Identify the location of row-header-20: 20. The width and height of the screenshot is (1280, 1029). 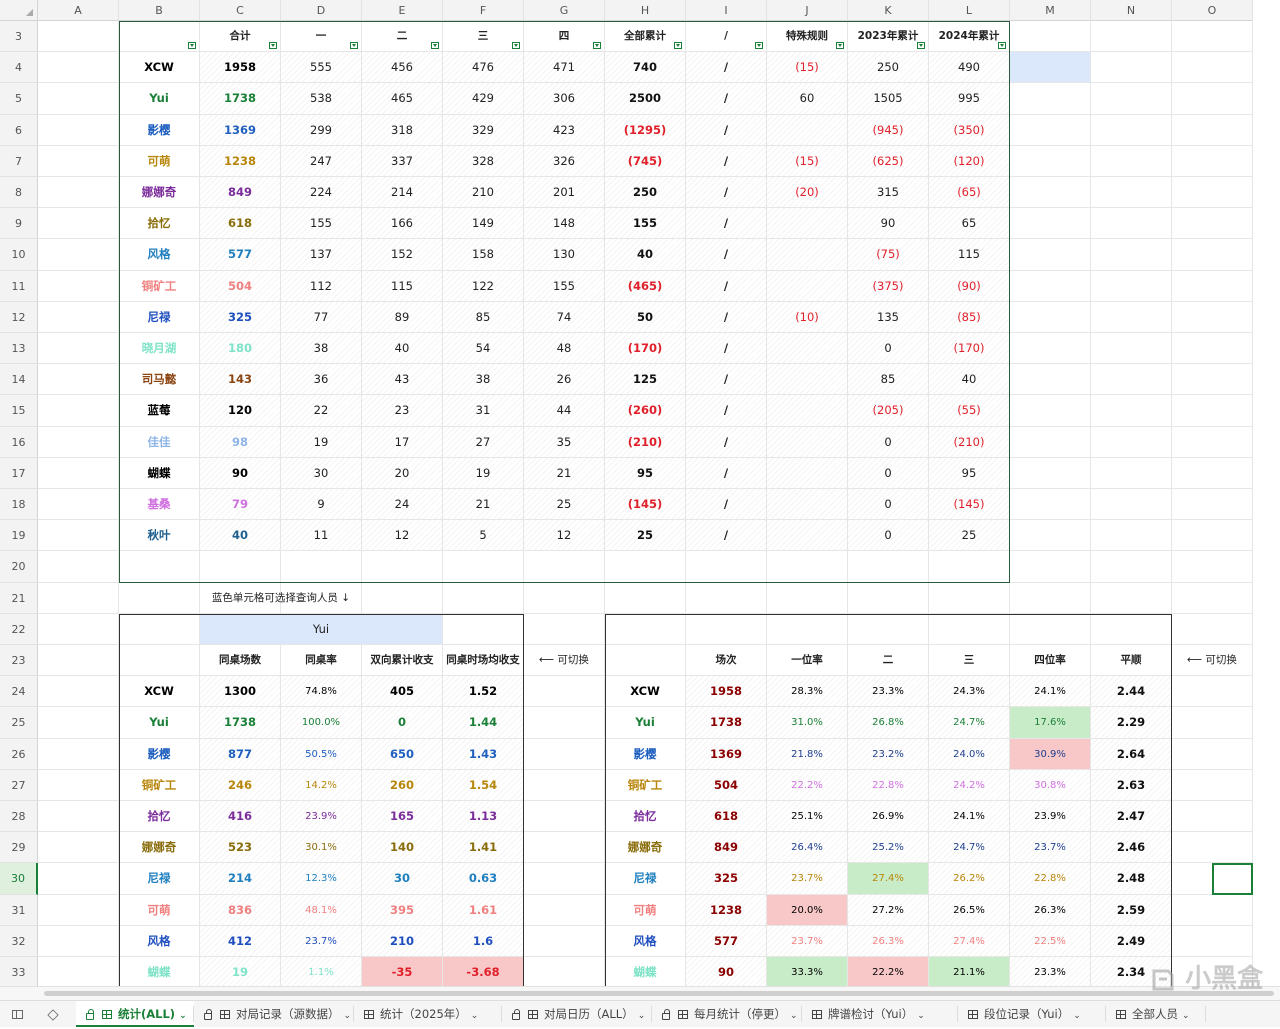
(19, 567).